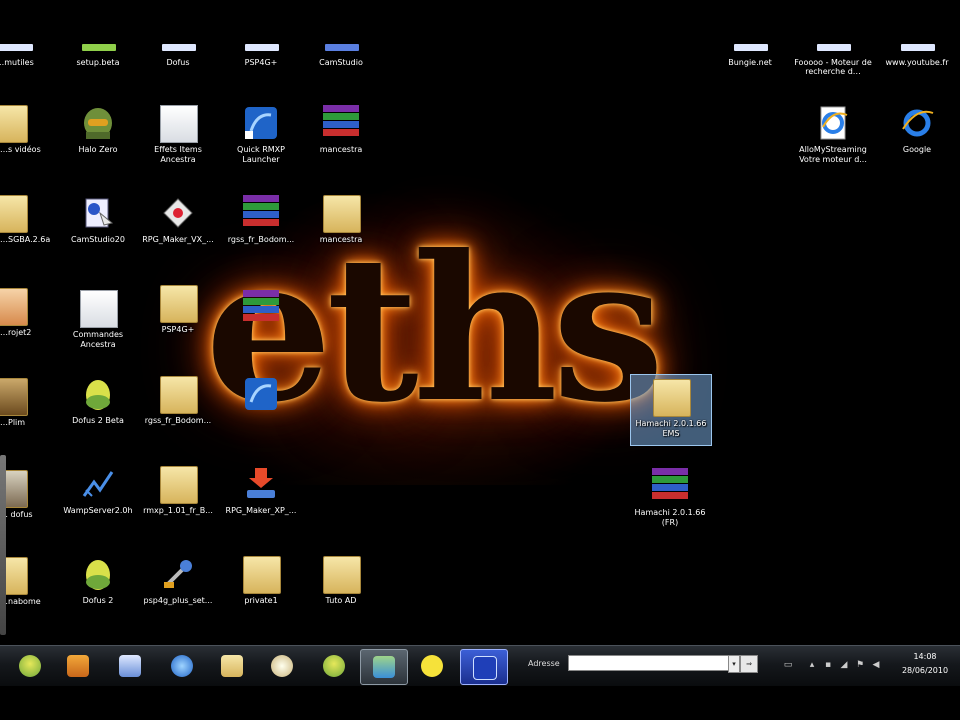  What do you see at coordinates (261, 62) in the screenshot?
I see `icon-label: PSP4G+` at bounding box center [261, 62].